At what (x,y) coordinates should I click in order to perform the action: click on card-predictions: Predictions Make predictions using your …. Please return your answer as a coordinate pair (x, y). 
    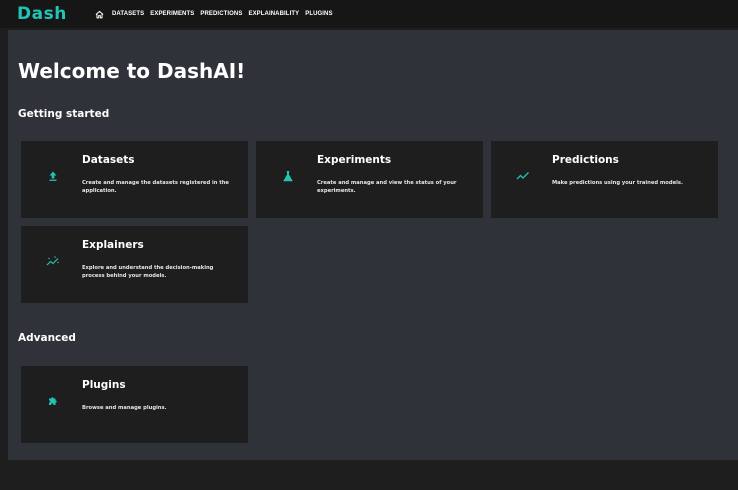
    Looking at the image, I should click on (604, 179).